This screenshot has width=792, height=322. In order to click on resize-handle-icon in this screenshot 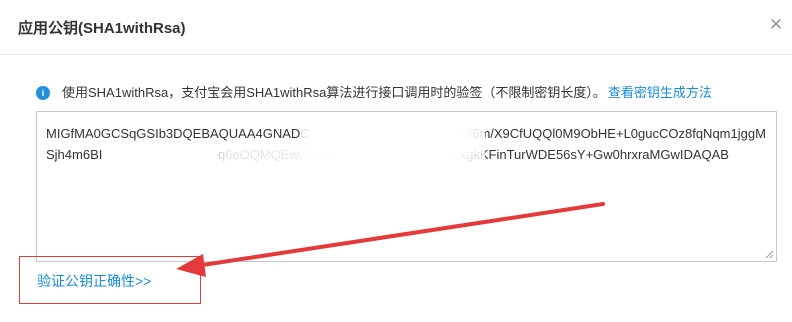, I will do `click(769, 254)`.